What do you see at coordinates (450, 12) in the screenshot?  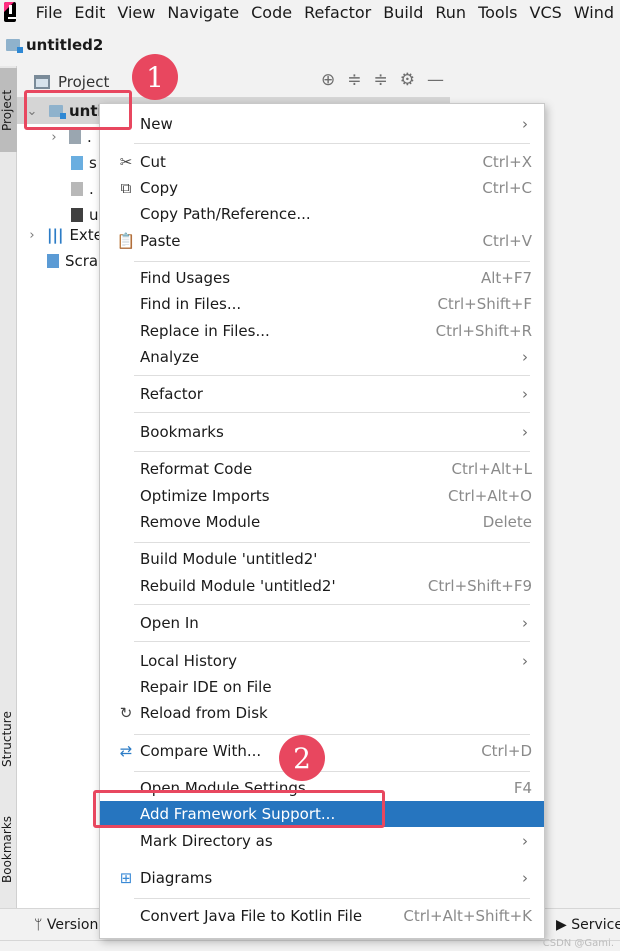 I see `menu-run: Run` at bounding box center [450, 12].